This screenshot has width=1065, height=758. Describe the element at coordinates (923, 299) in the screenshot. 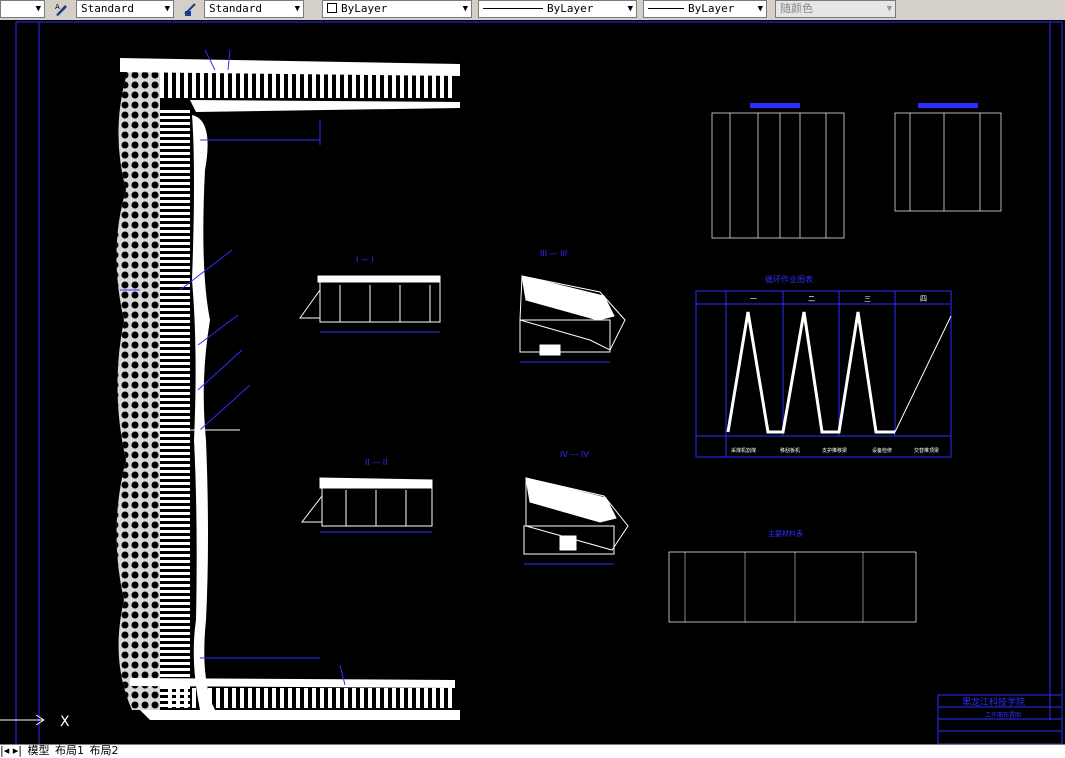

I see `cycle-col-4: 四` at that location.